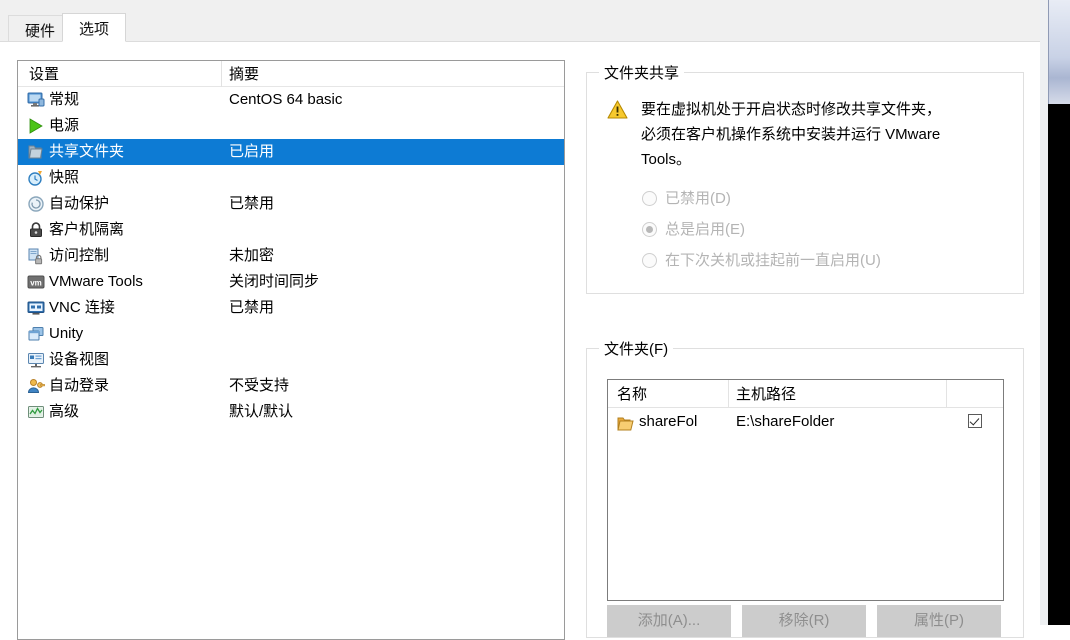  Describe the element at coordinates (259, 385) in the screenshot. I see `setting-summary: 不受支持` at that location.